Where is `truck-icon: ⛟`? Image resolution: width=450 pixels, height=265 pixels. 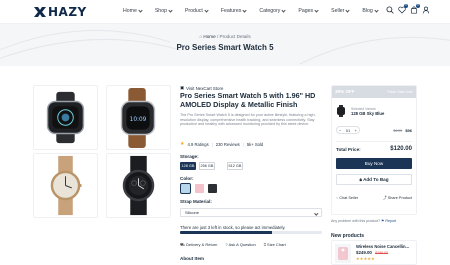
truck-icon: ⛟ is located at coordinates (183, 244).